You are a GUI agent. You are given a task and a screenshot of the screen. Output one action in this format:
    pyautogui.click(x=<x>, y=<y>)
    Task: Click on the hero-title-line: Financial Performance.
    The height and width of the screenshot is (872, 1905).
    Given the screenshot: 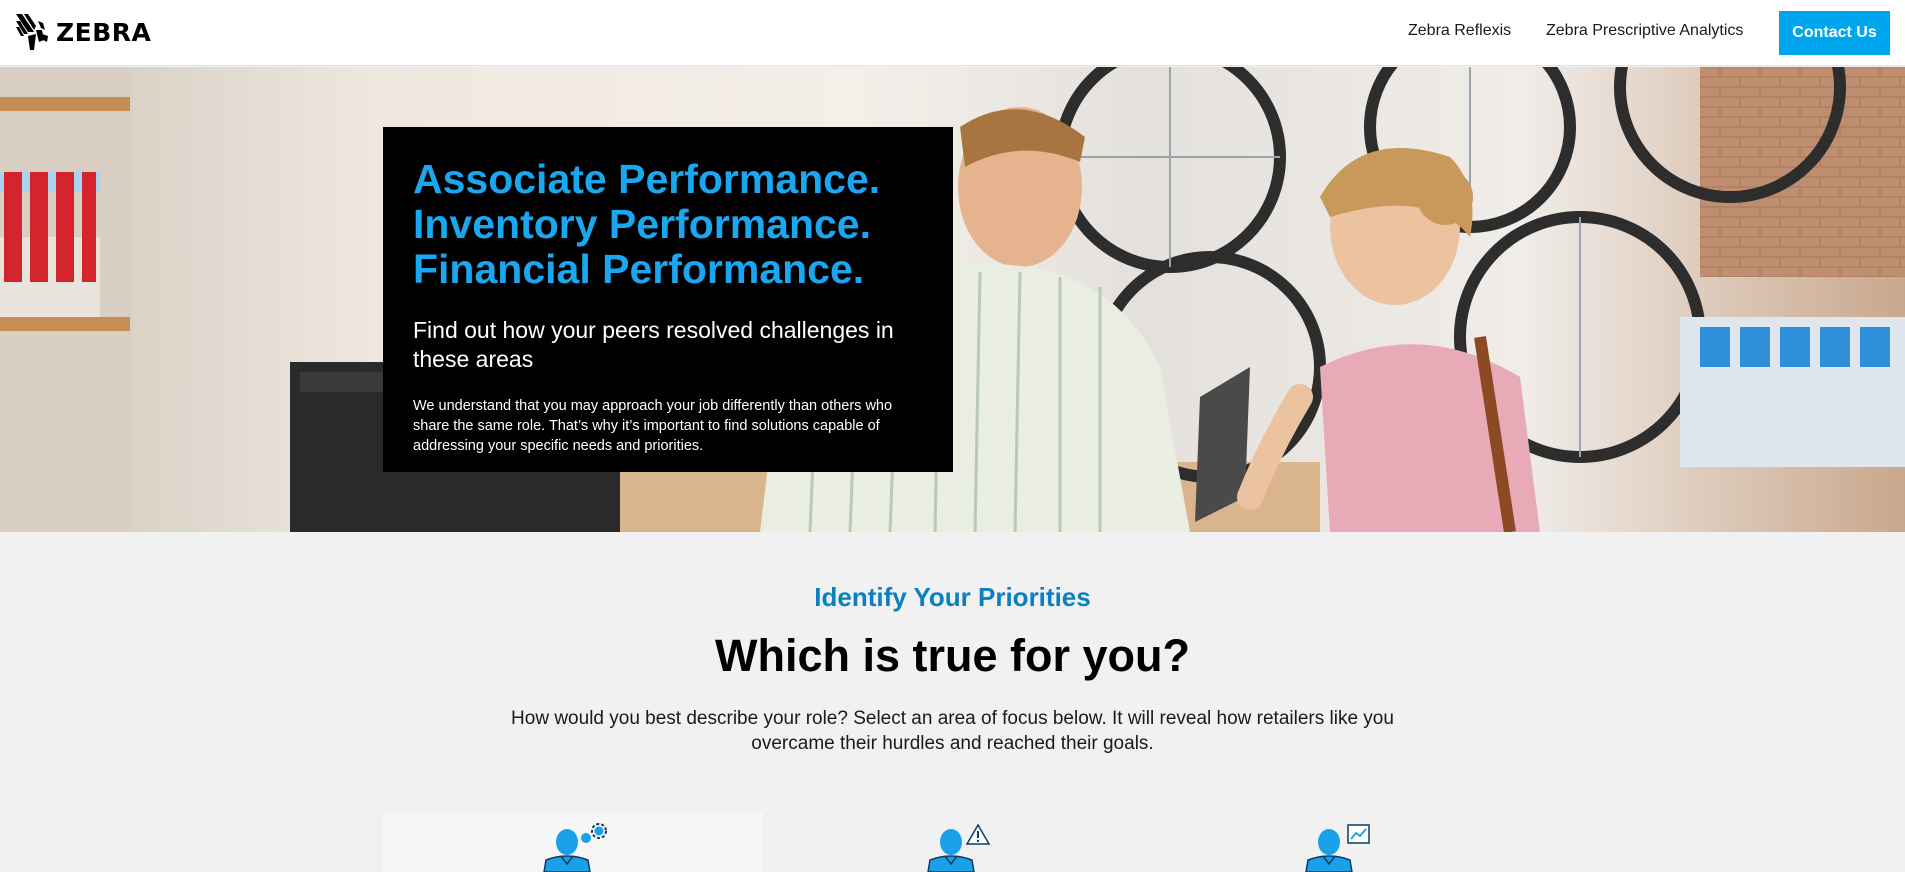 What is the action you would take?
    pyautogui.click(x=639, y=269)
    